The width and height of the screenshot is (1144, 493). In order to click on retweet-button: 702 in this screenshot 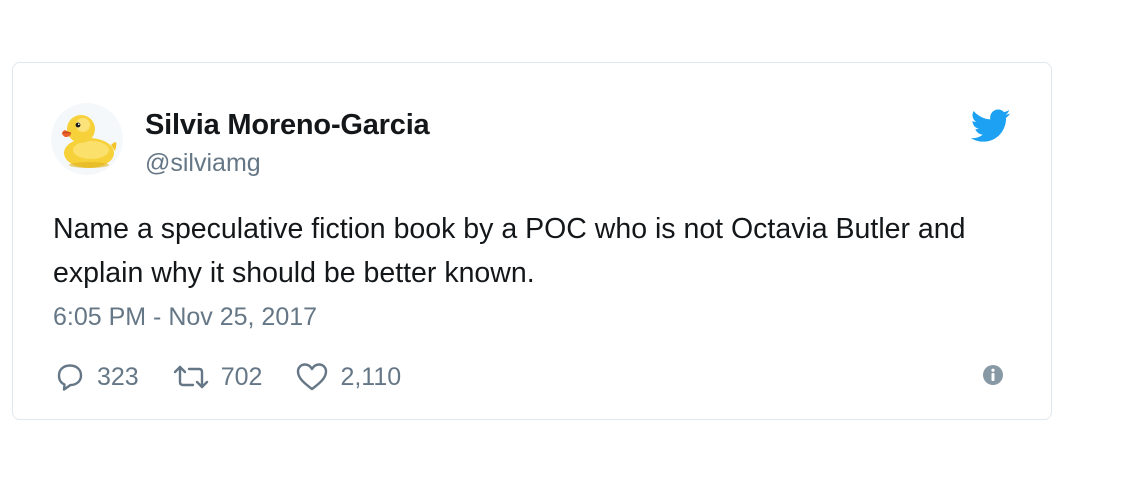, I will do `click(217, 377)`.